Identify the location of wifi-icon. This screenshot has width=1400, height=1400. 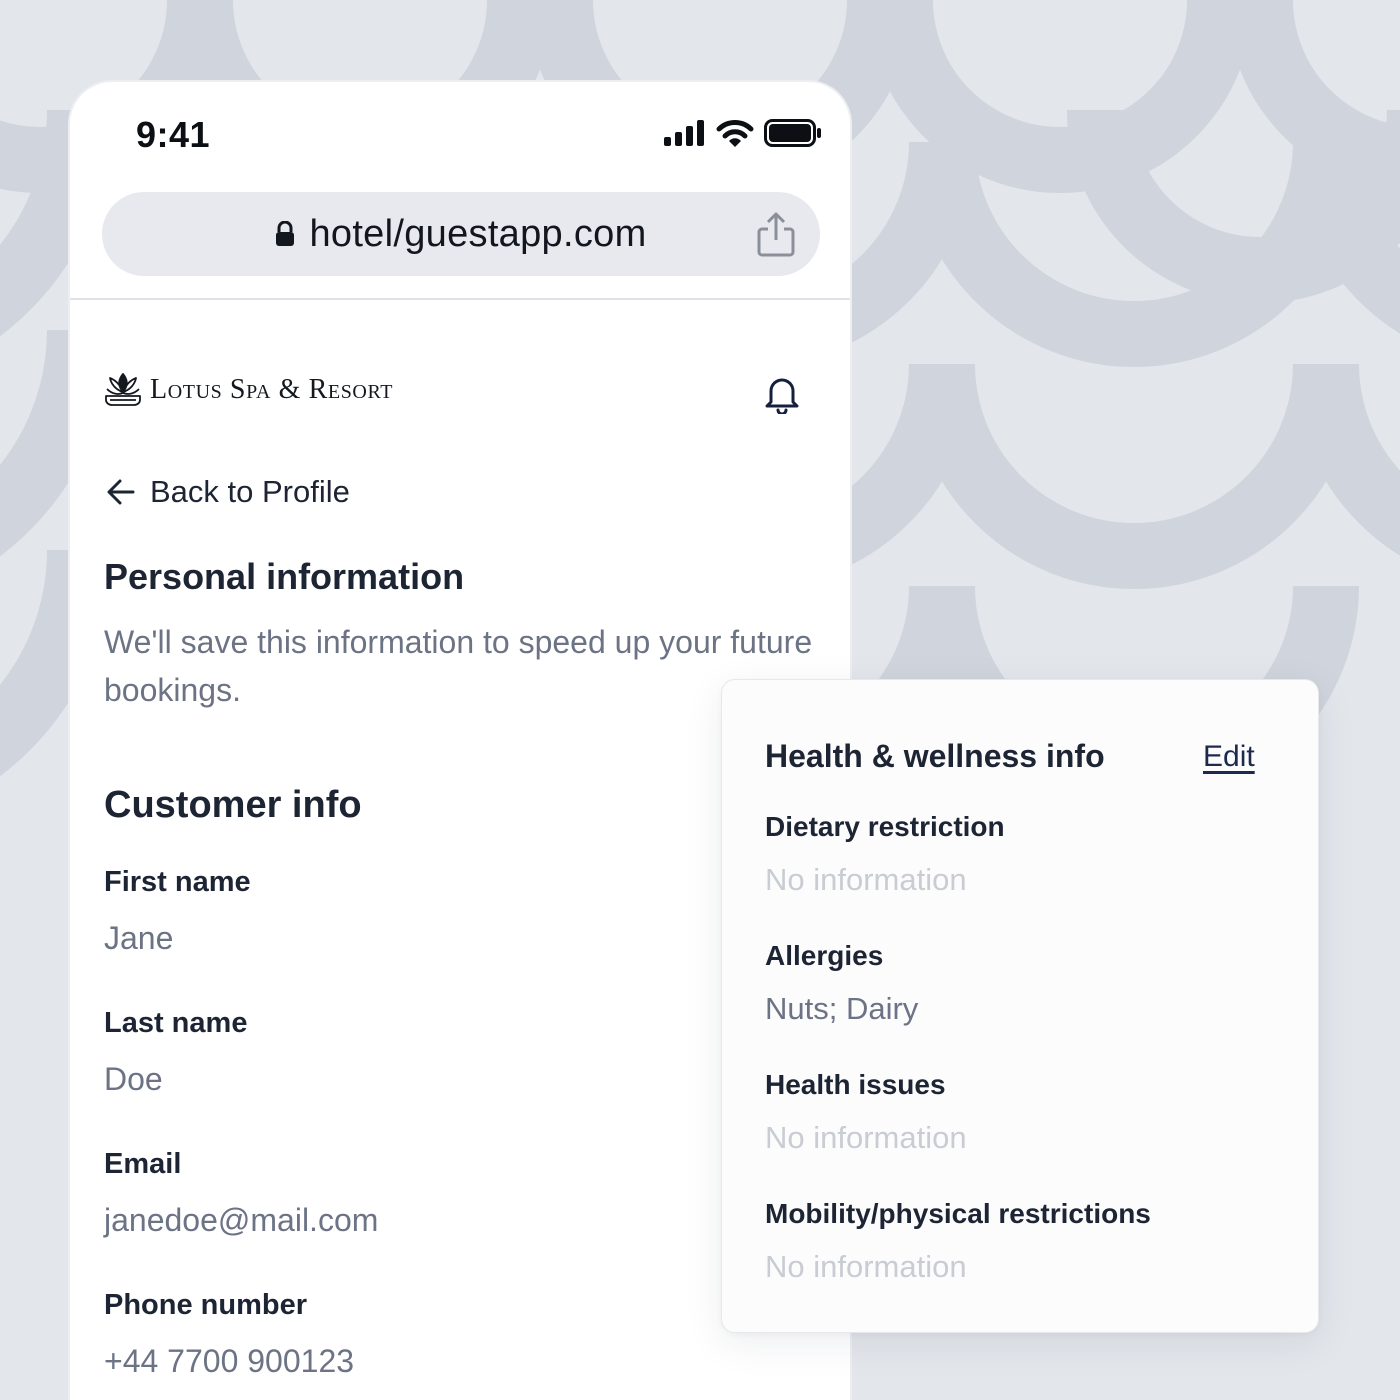
(735, 133).